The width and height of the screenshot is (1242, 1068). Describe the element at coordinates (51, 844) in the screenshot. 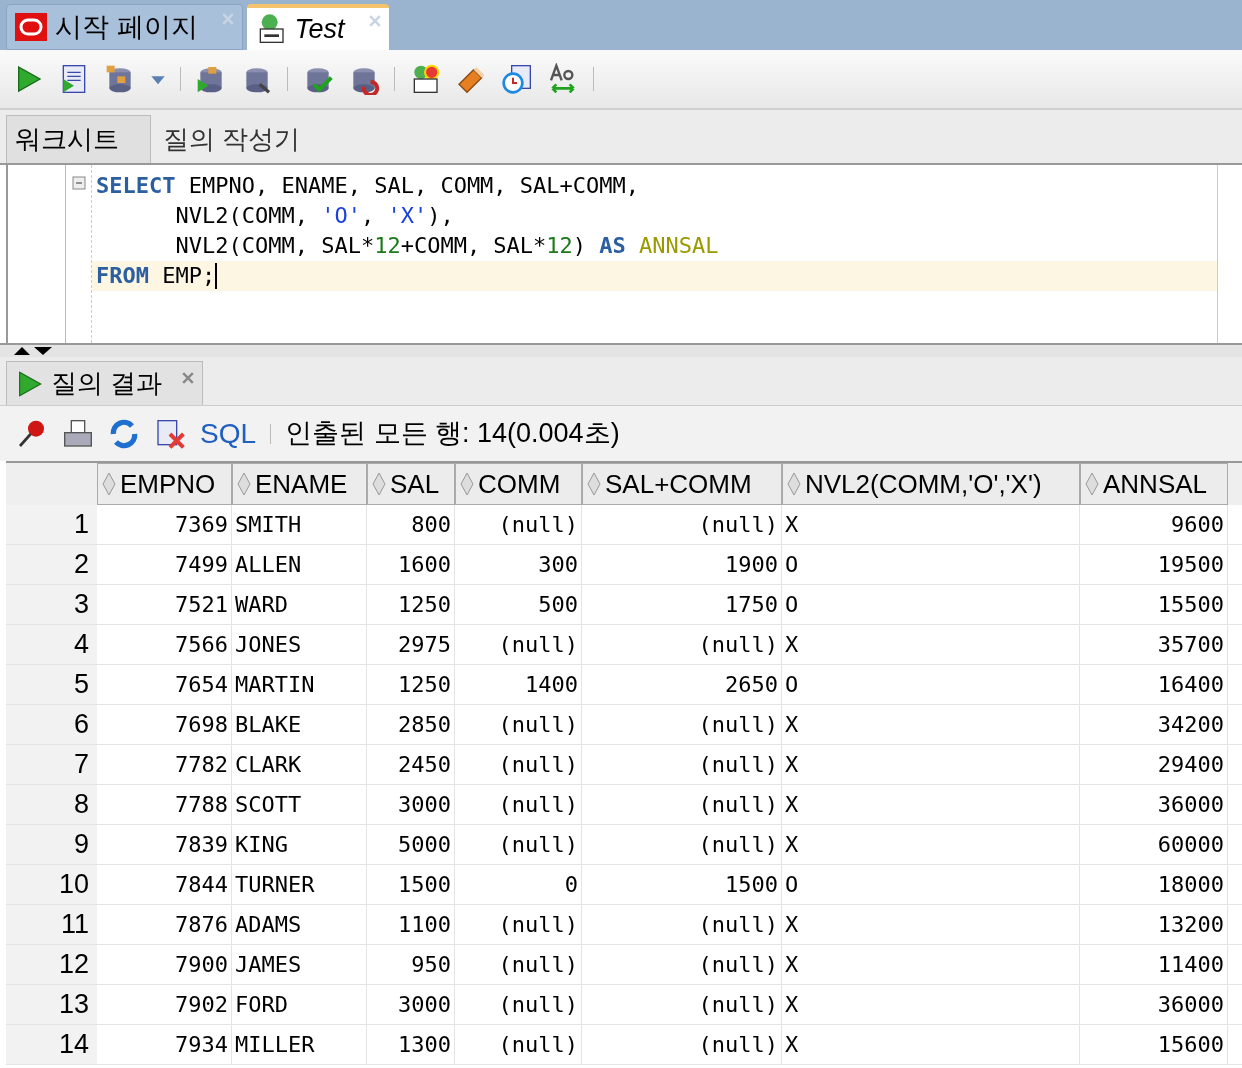

I see `row-number: 9` at that location.